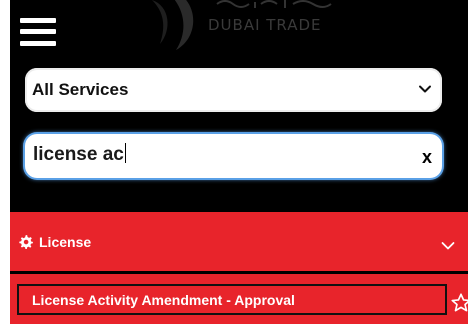  Describe the element at coordinates (38, 32) in the screenshot. I see `hamburger-menu-icon` at that location.